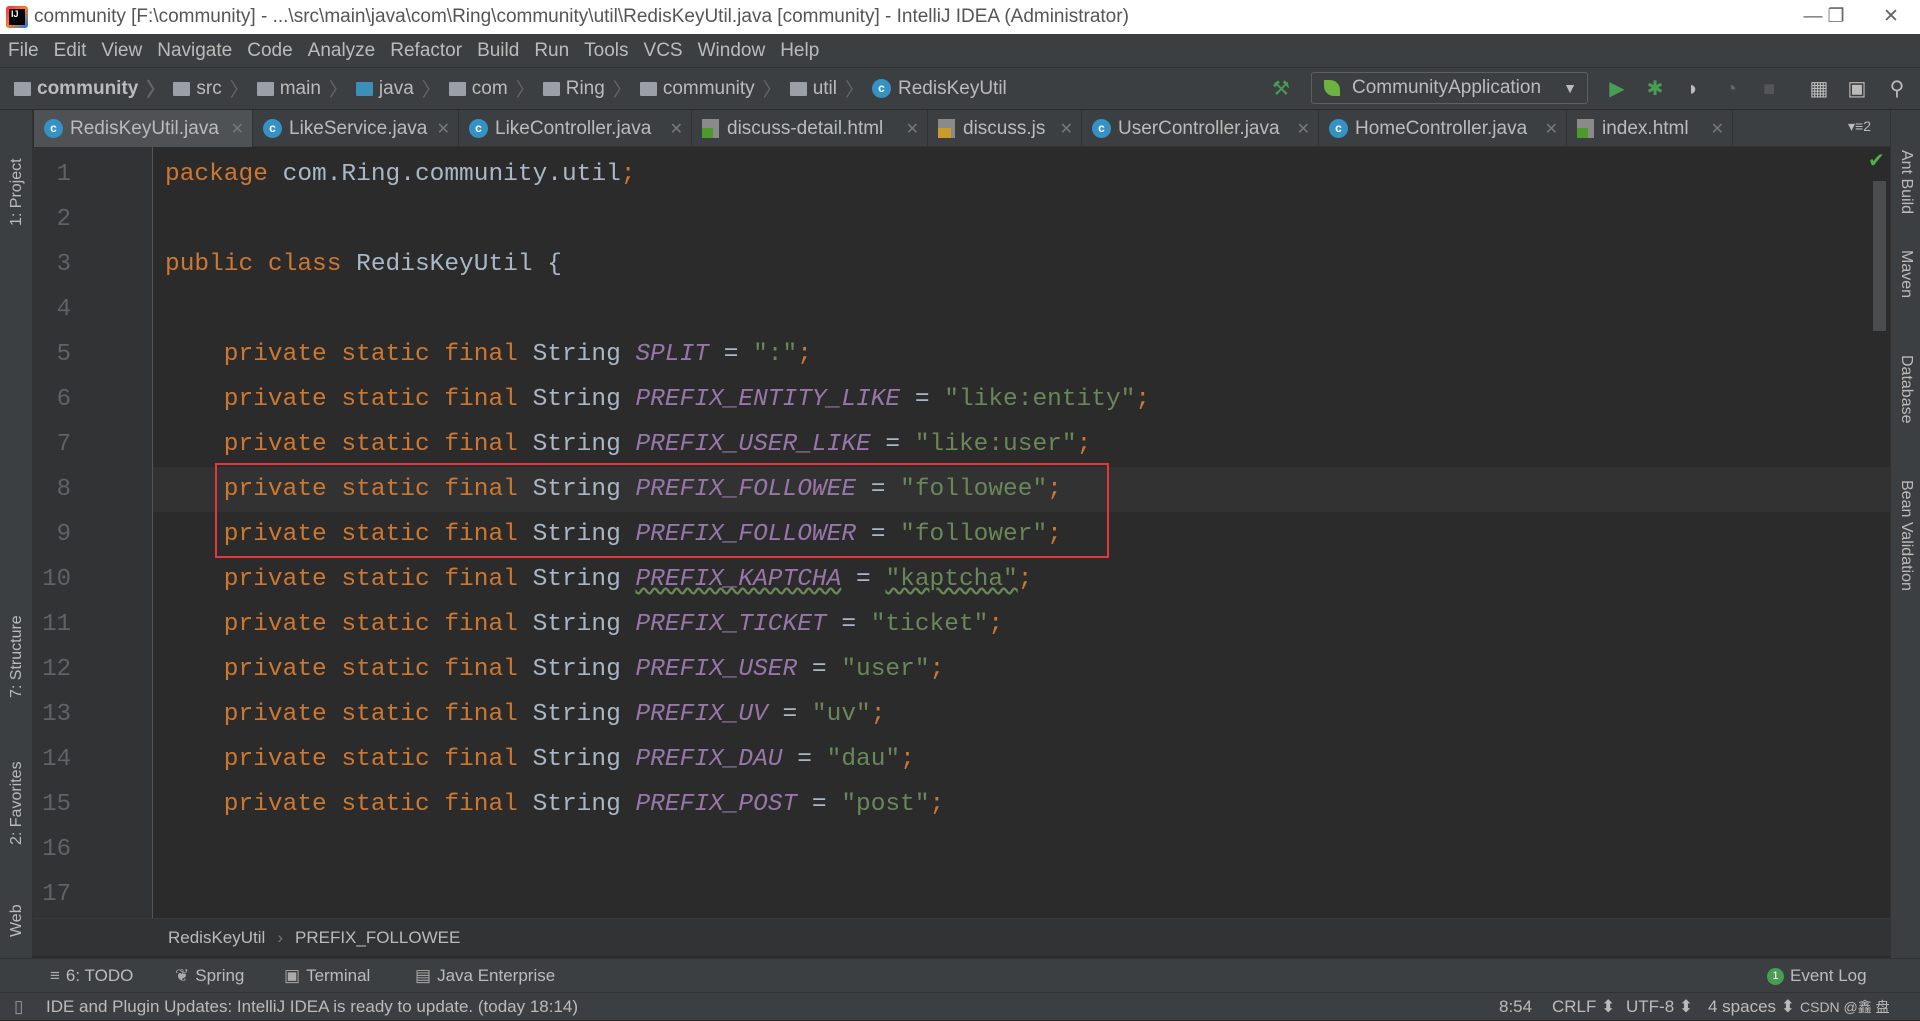 Image resolution: width=1920 pixels, height=1021 pixels. I want to click on tab-discuss-js: discuss.js ✕, so click(1005, 128).